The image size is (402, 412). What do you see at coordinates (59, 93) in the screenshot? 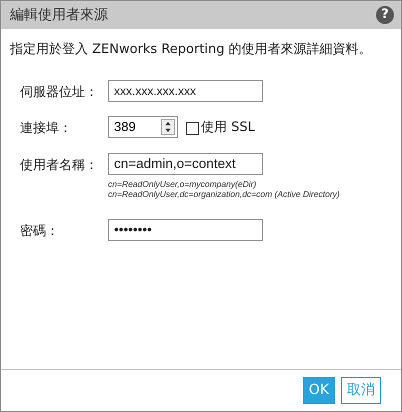
I see `field-label: 伺服器位址：` at bounding box center [59, 93].